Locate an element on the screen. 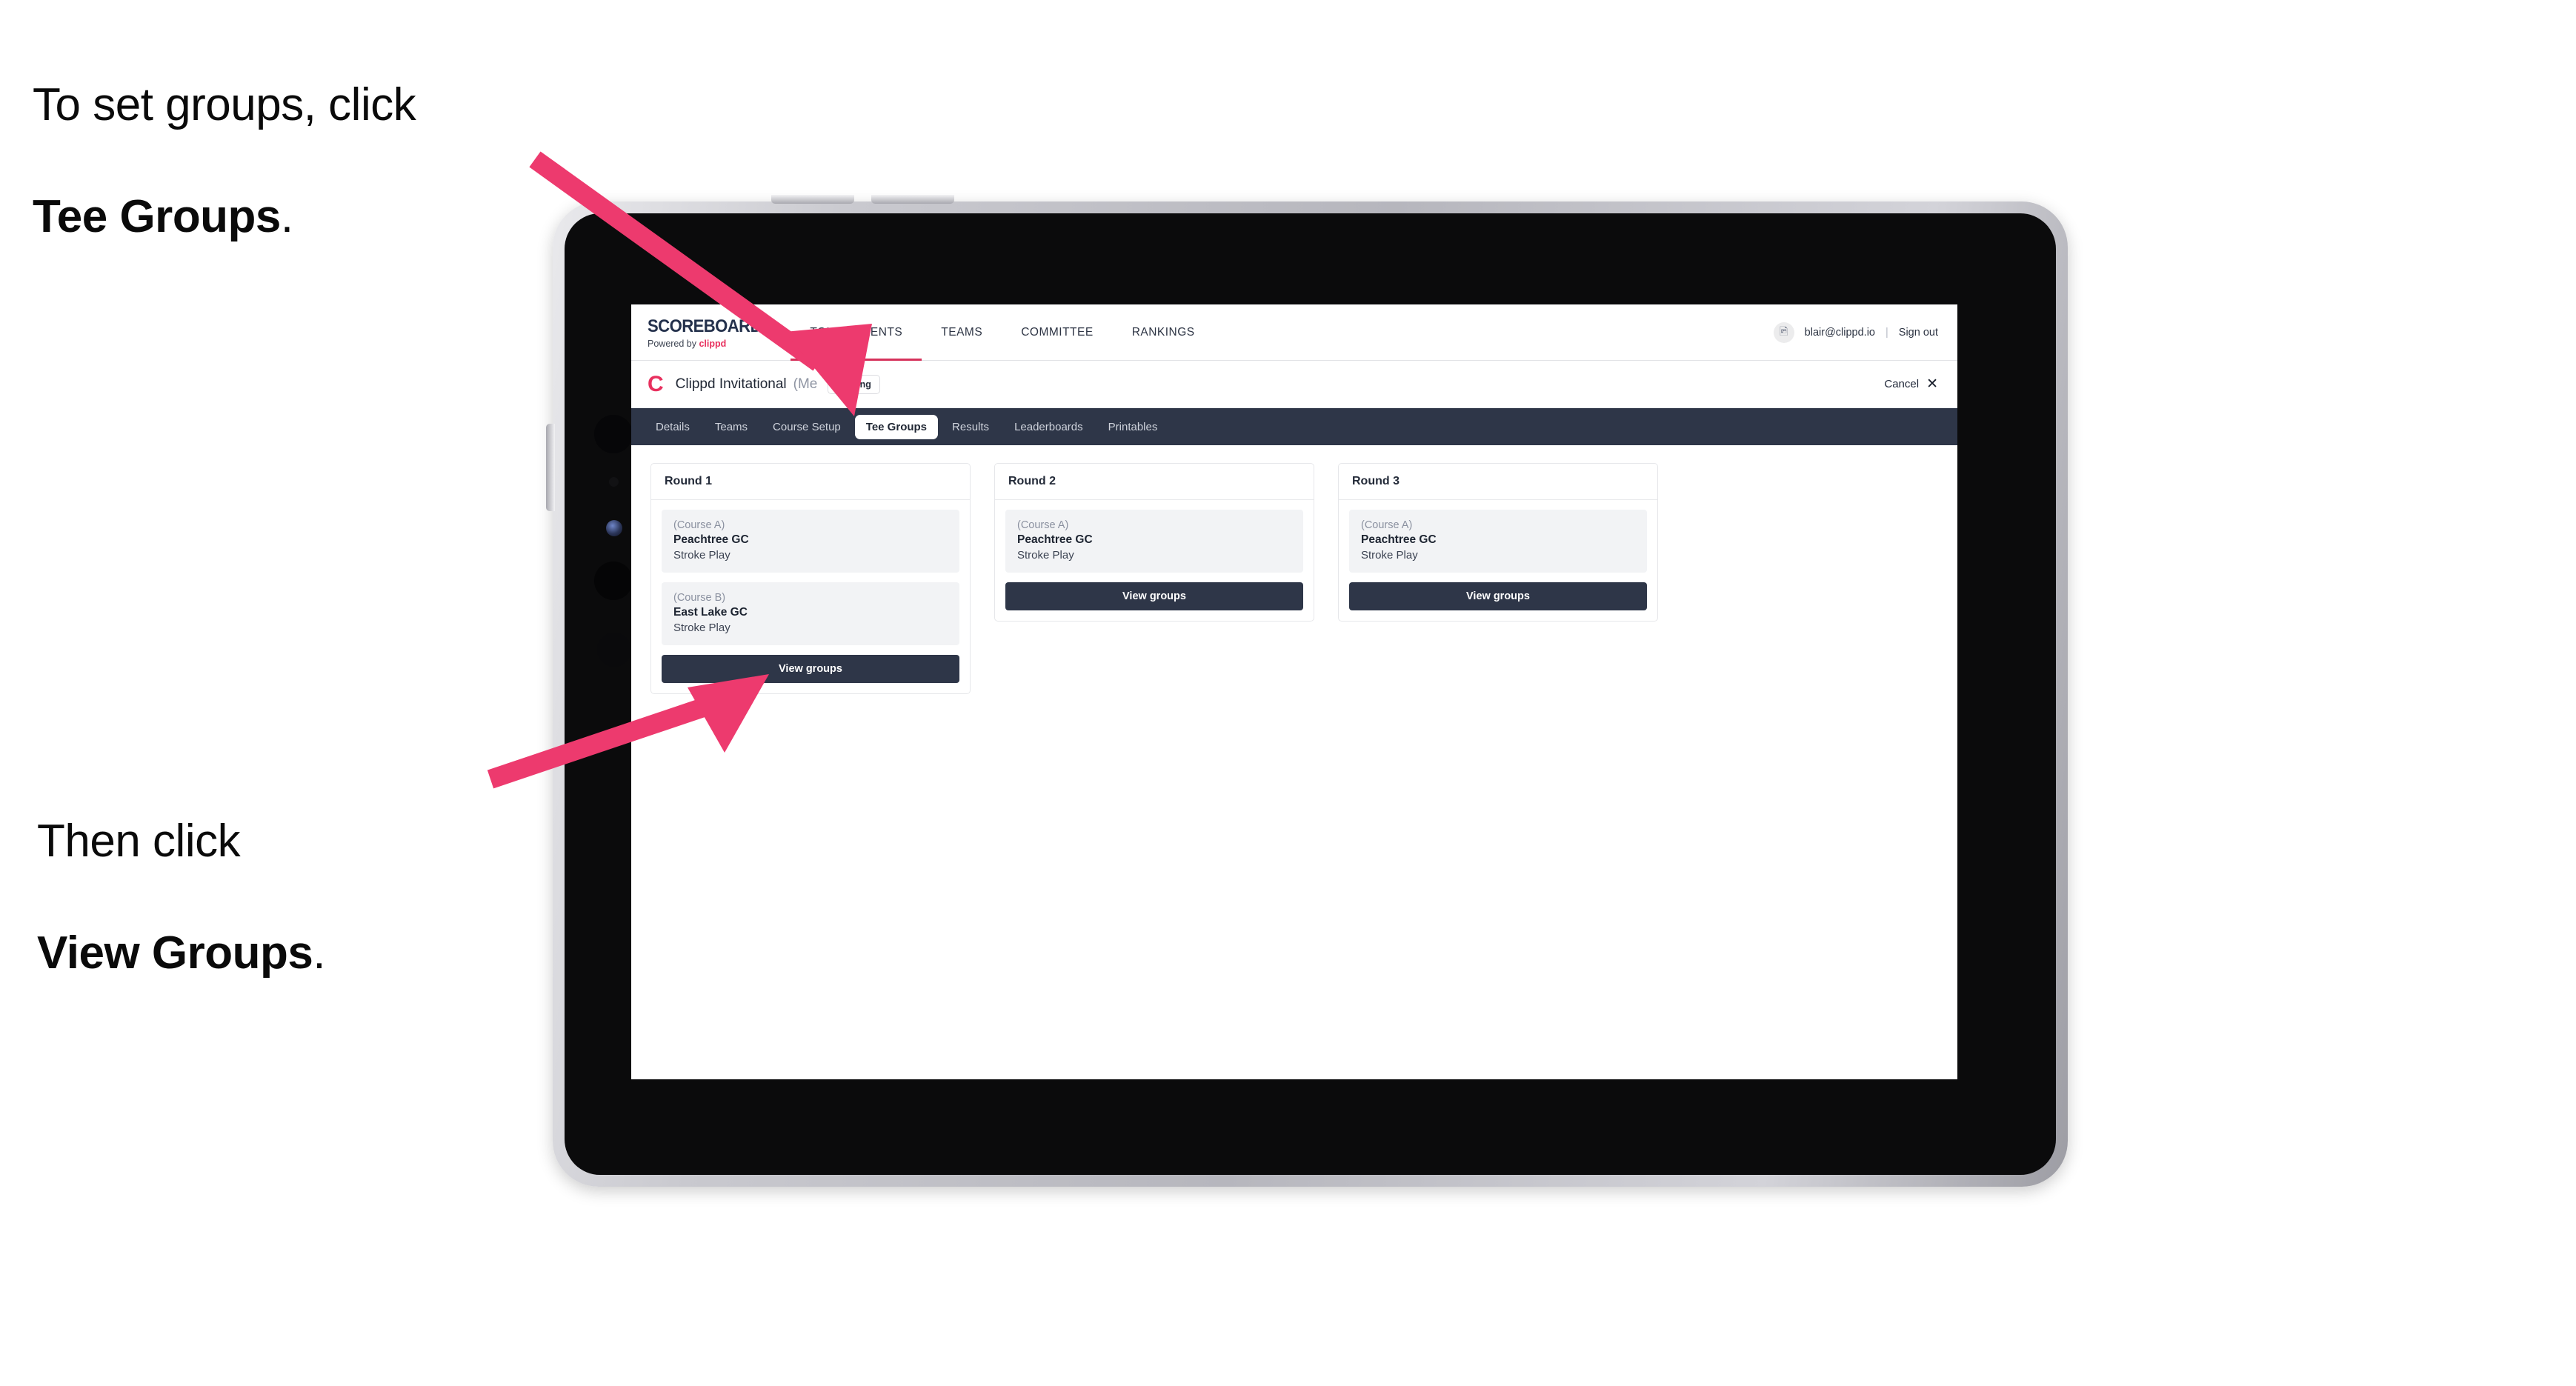 This screenshot has height=1386, width=2576. instruction-top-period: . is located at coordinates (286, 216).